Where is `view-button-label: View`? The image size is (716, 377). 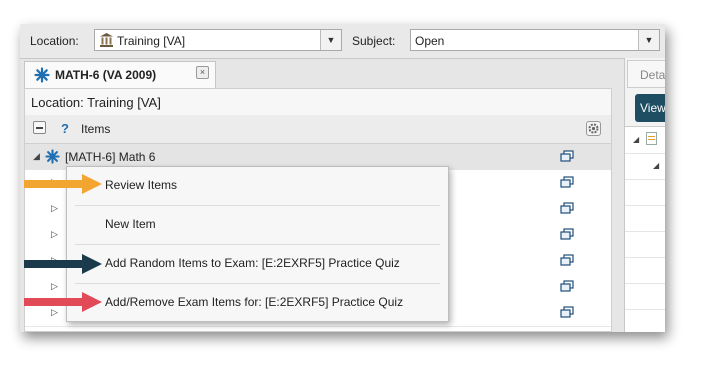 view-button-label: View is located at coordinates (652, 108).